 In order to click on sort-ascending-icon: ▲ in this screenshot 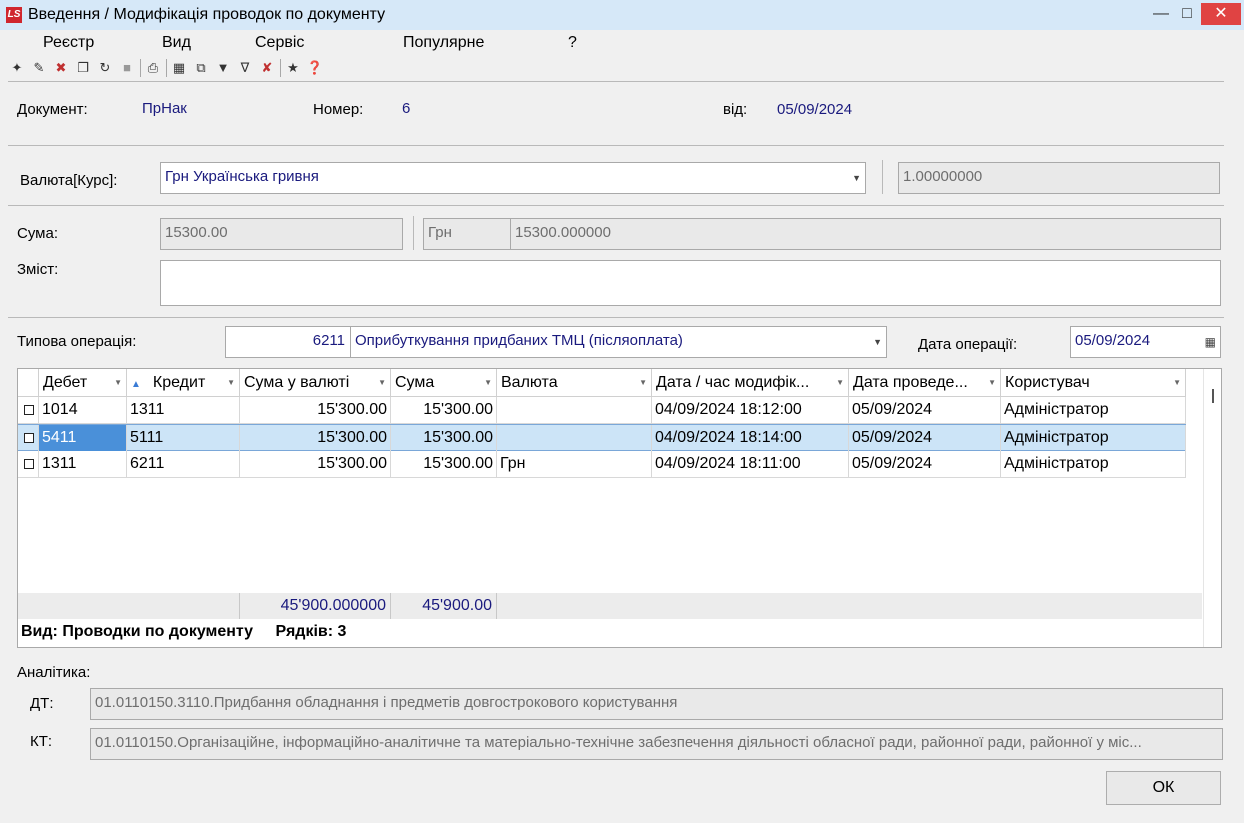, I will do `click(136, 384)`.